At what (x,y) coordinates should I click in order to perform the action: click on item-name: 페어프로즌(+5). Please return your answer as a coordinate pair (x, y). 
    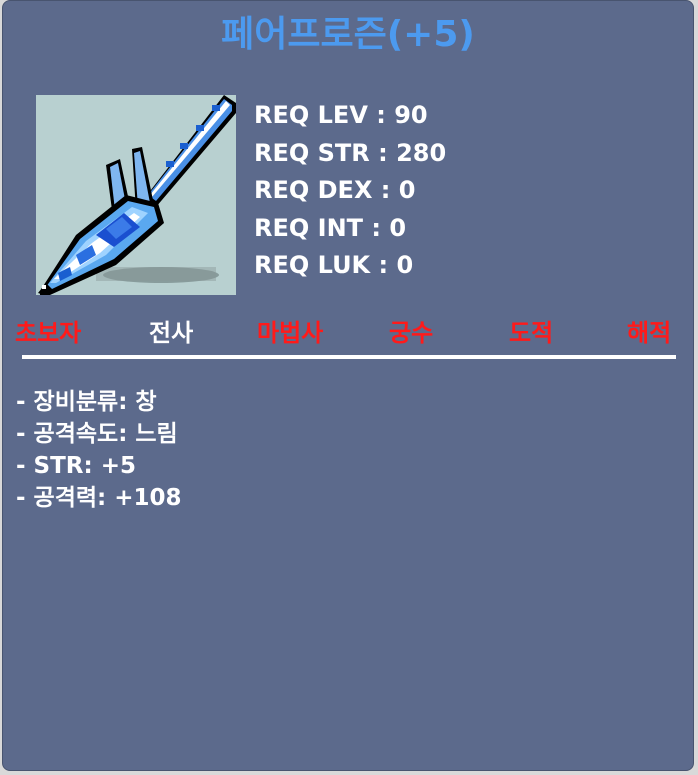
    Looking at the image, I should click on (348, 34).